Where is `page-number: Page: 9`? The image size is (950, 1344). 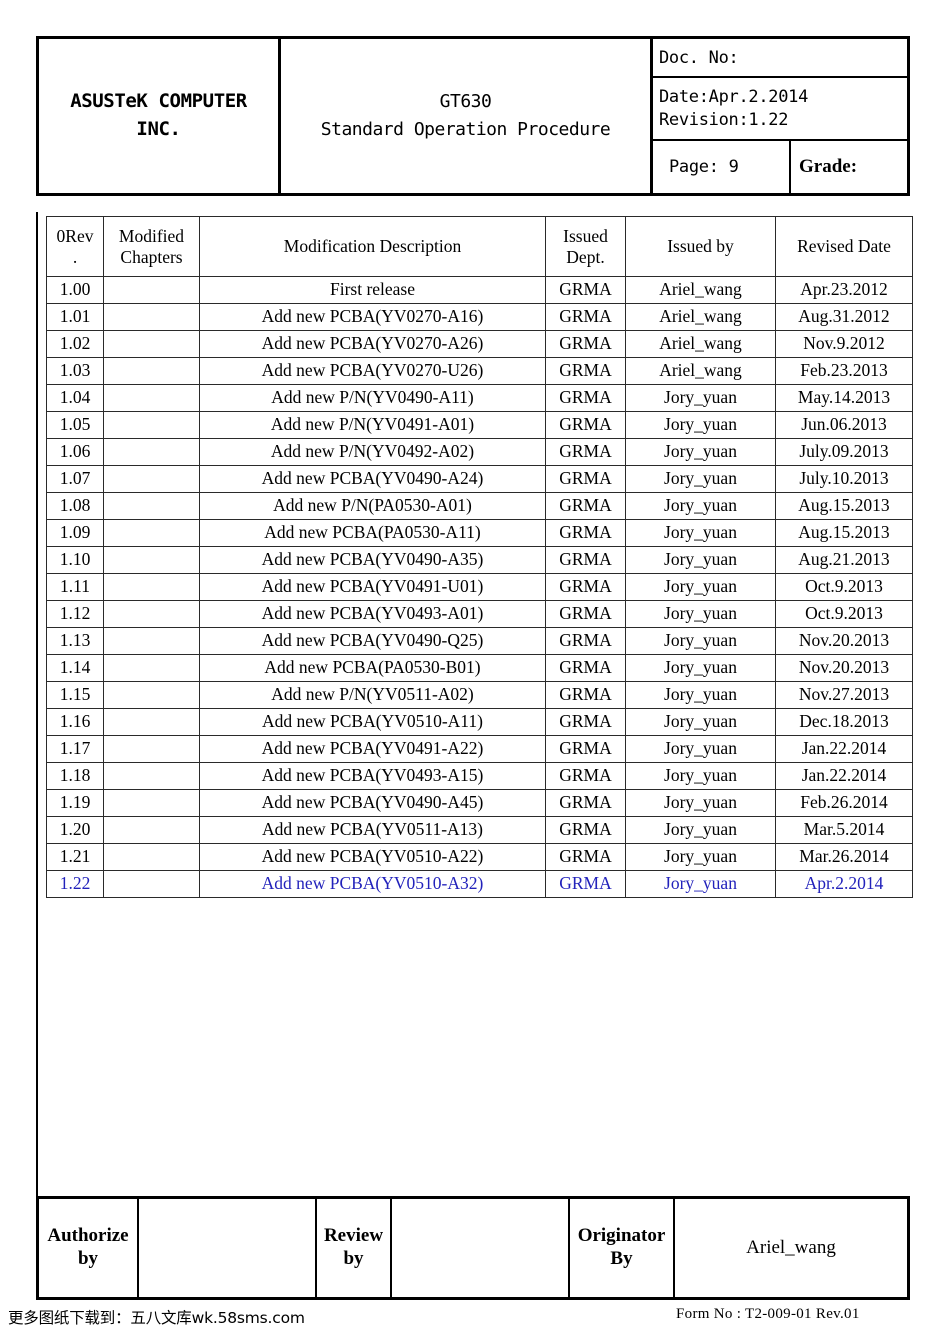 page-number: Page: 9 is located at coordinates (704, 167).